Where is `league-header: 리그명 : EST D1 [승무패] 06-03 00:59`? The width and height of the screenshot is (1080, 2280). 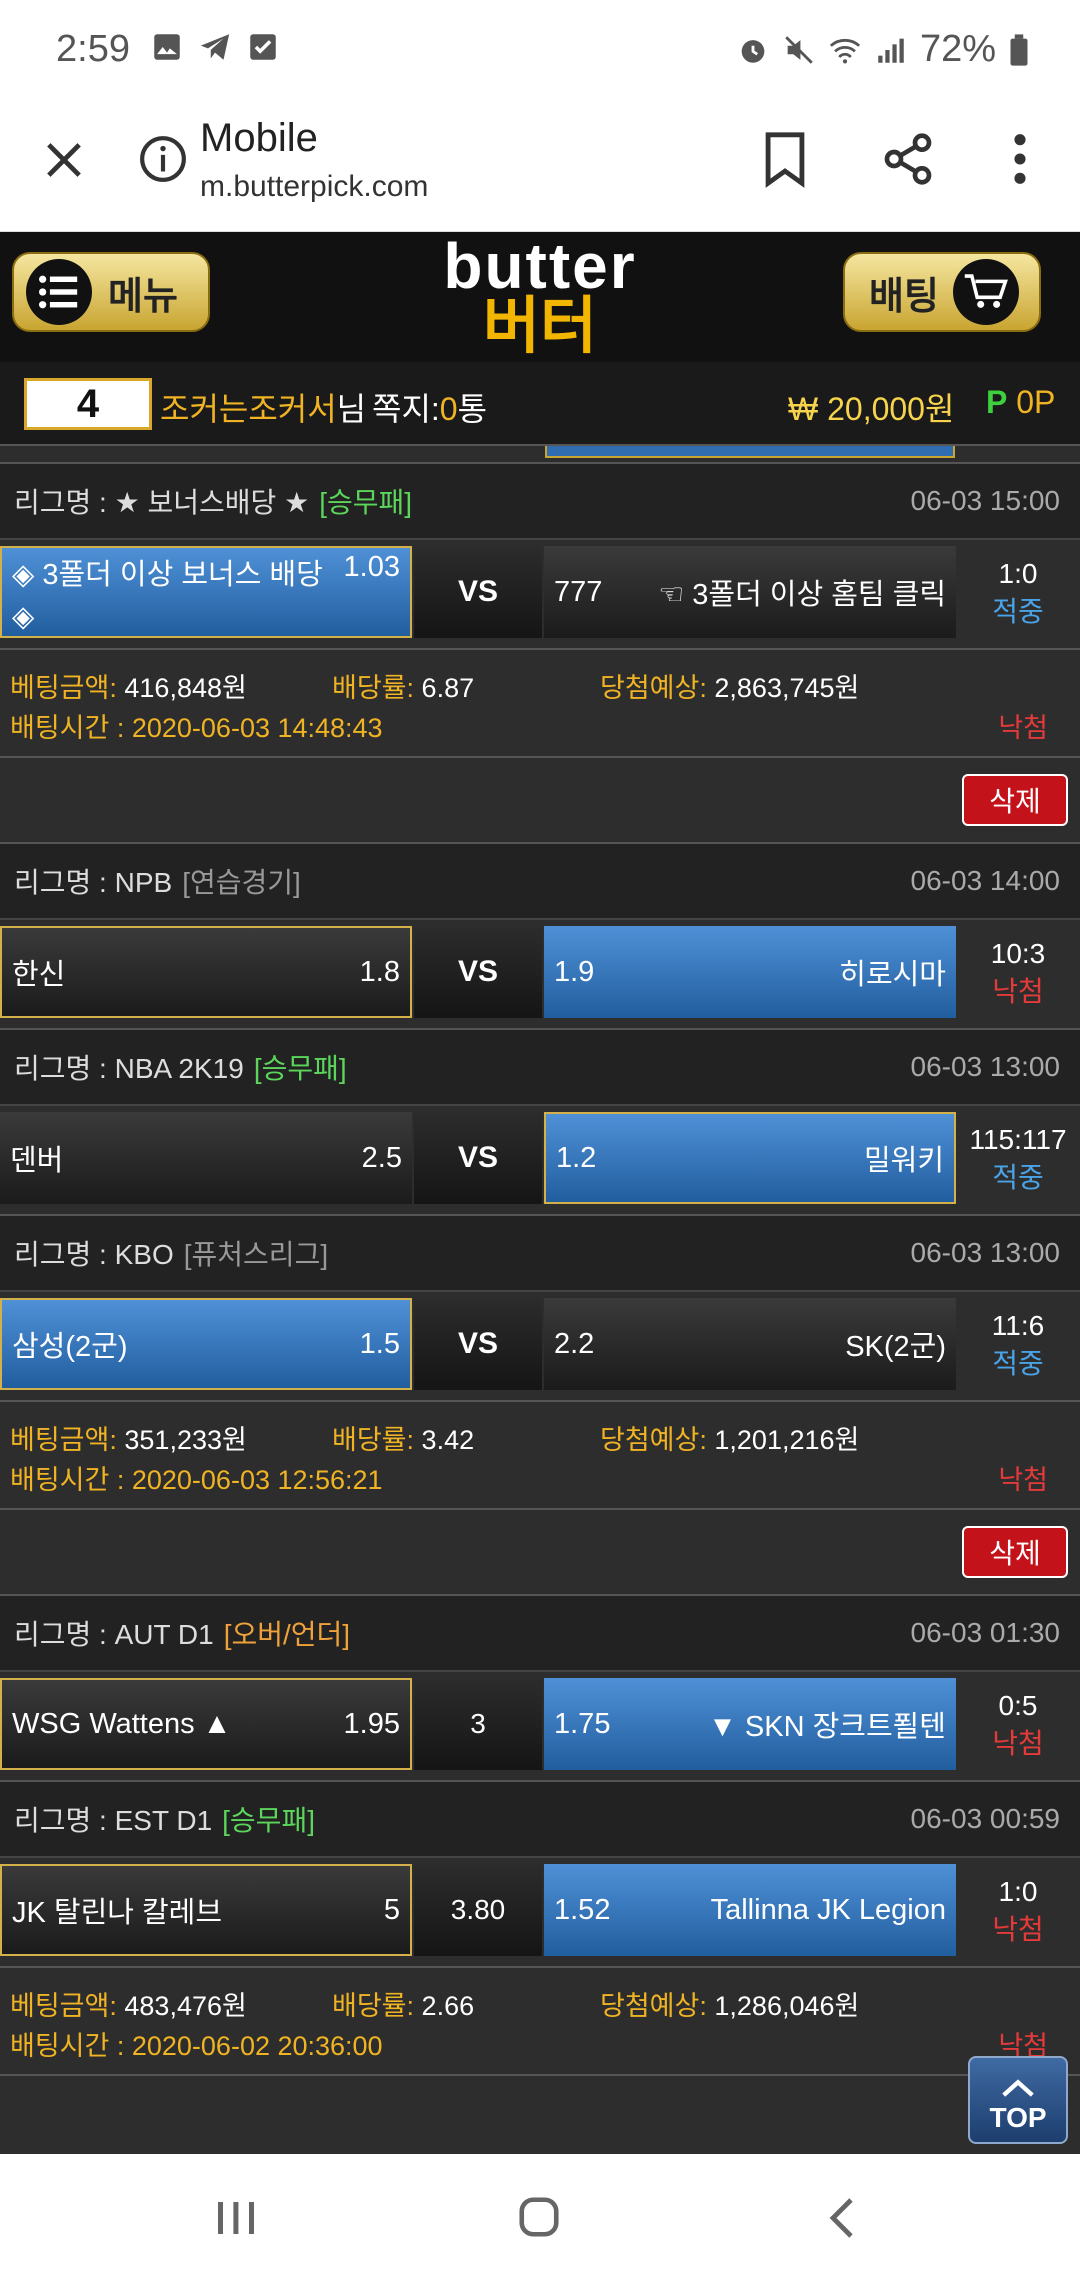
league-header: 리그명 : EST D1 [승무패] 06-03 00:59 is located at coordinates (540, 1820).